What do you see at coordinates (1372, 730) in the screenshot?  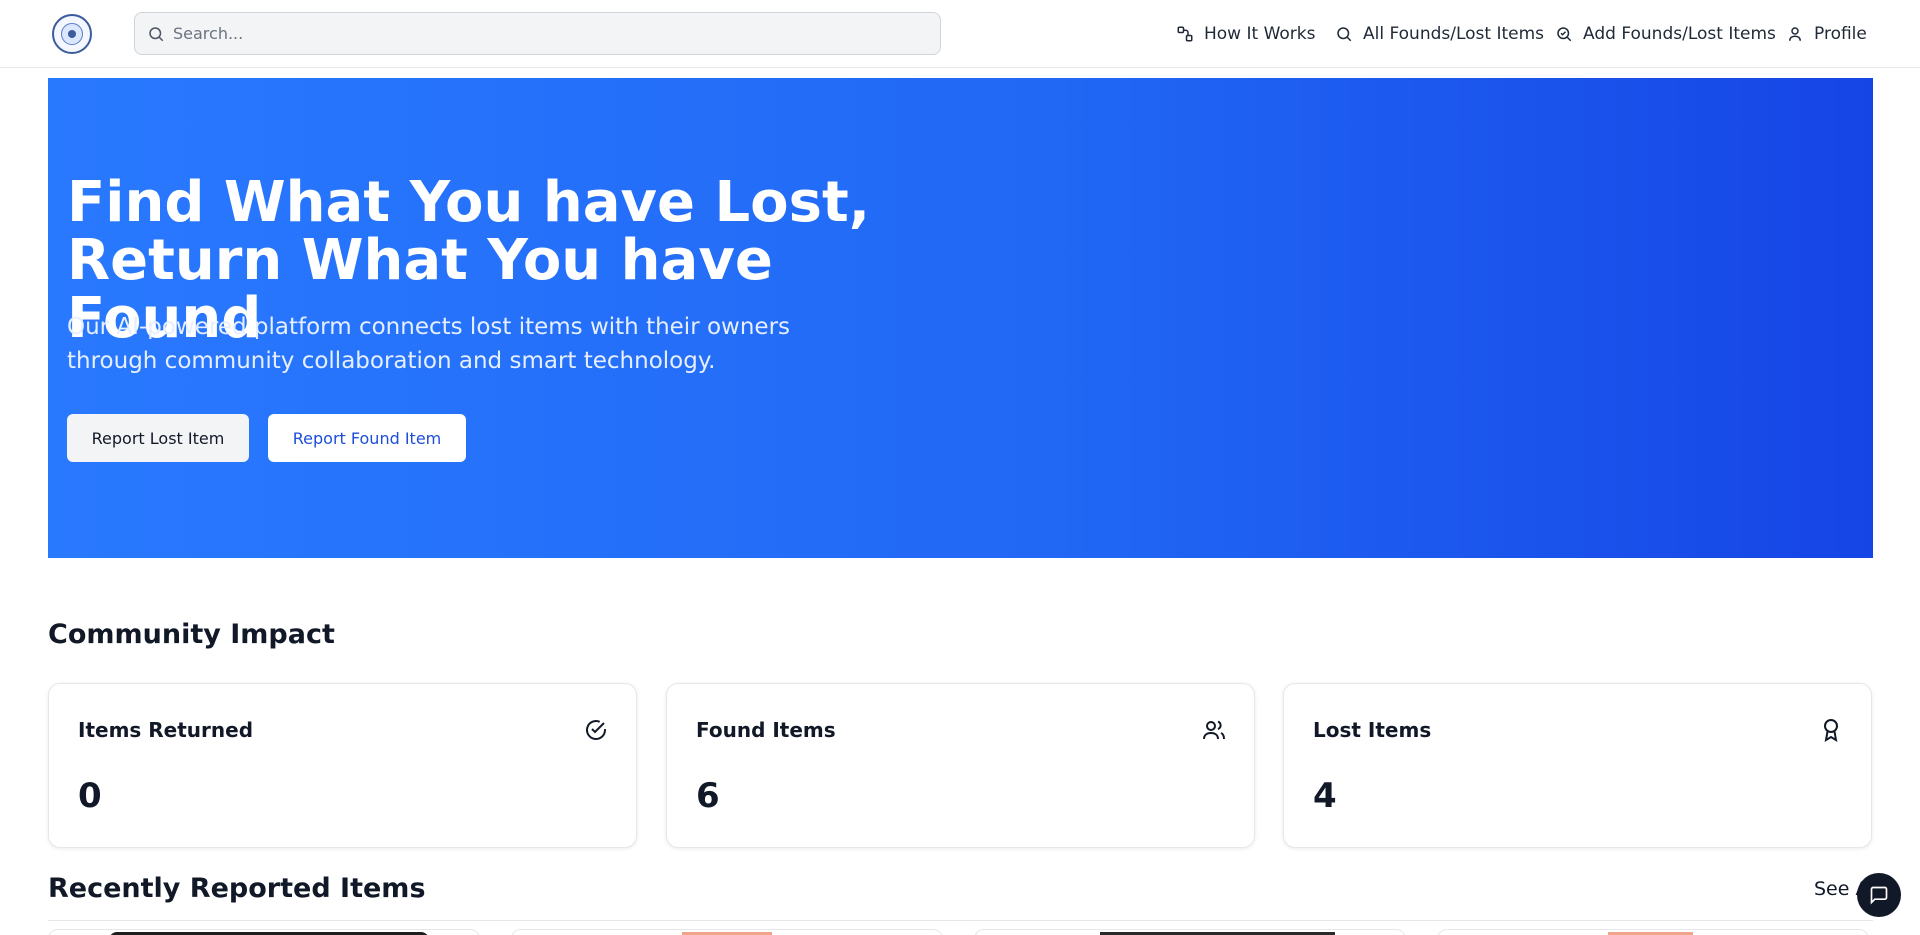 I see `stat-card-label: Lost Items` at bounding box center [1372, 730].